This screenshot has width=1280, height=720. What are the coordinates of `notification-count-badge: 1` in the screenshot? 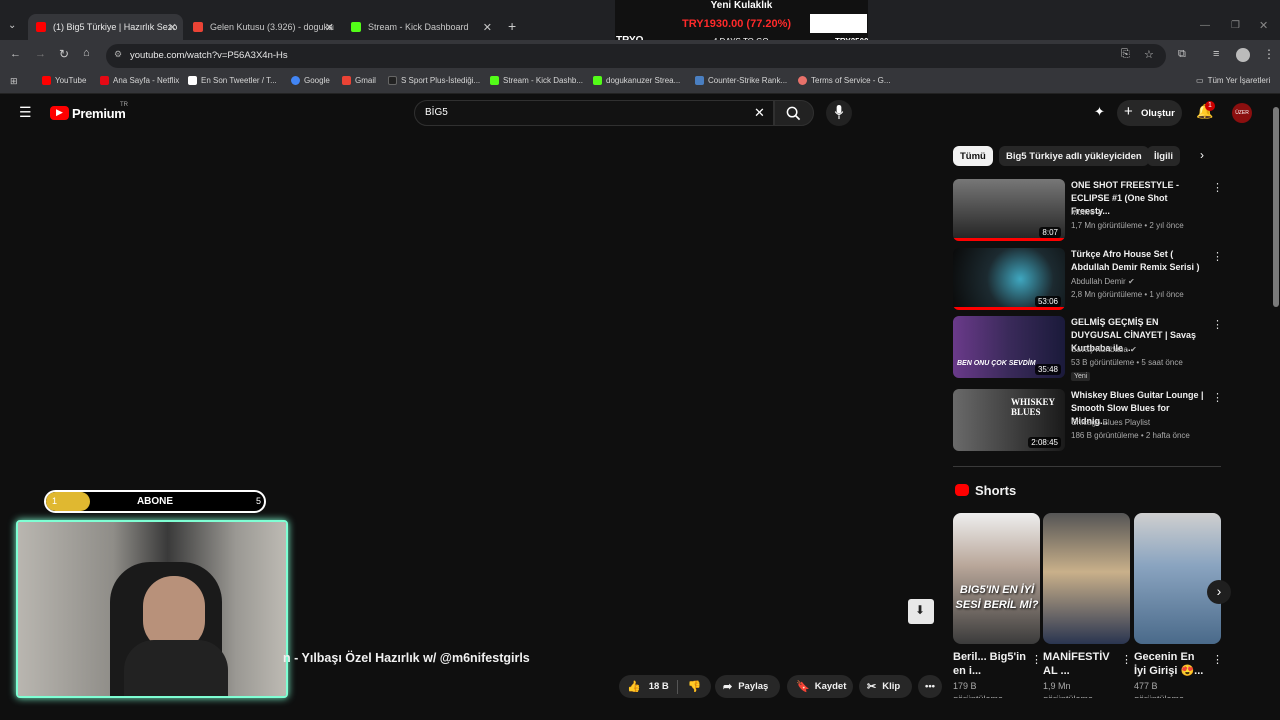 It's located at (1210, 106).